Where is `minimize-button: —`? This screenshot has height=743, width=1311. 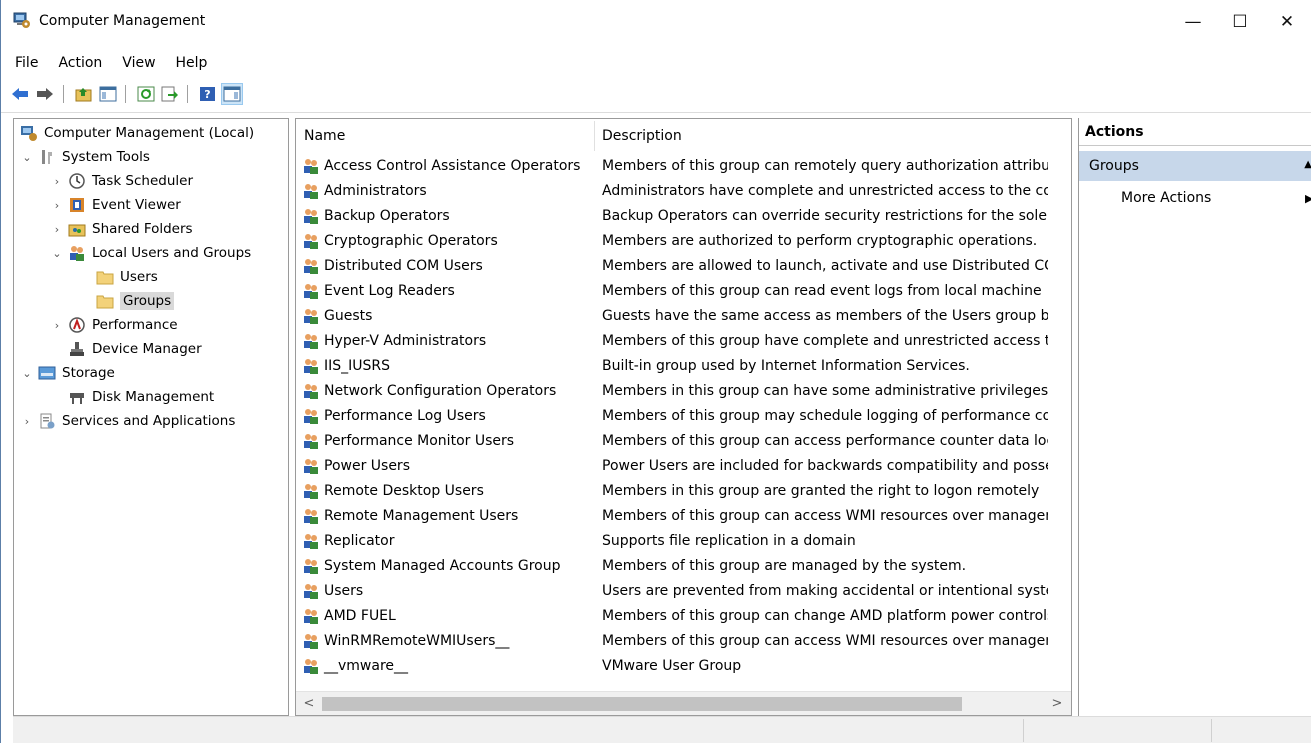 minimize-button: — is located at coordinates (1193, 22).